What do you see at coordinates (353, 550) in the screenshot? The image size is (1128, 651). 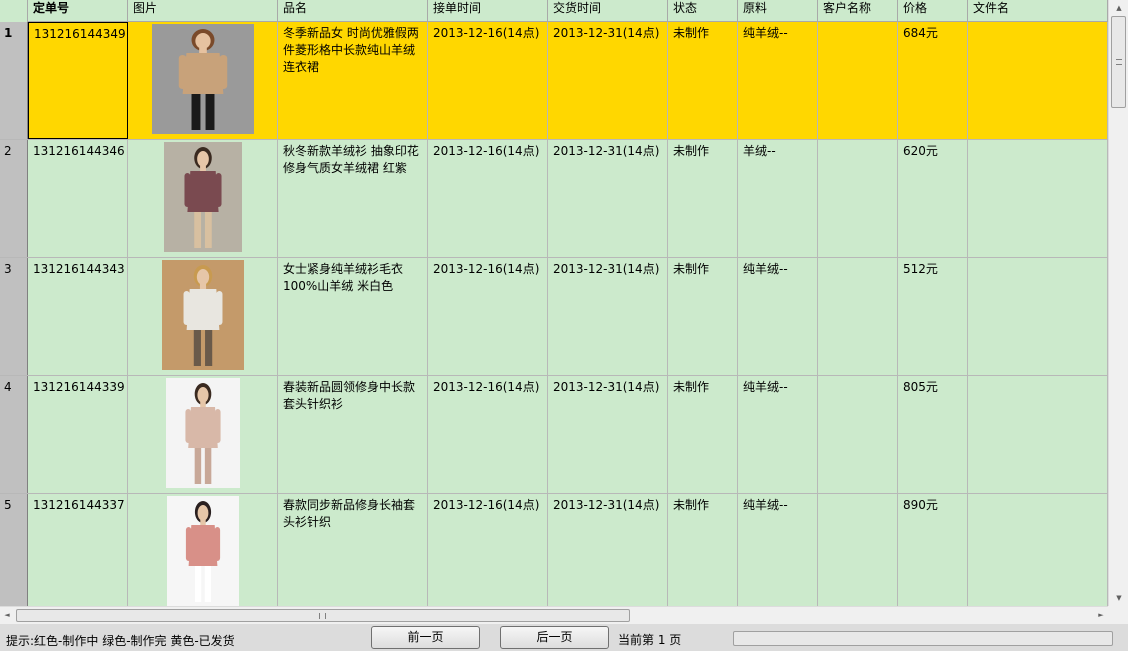 I see `product-name-cell: 春款同步新品修身长袖套头衫针织` at bounding box center [353, 550].